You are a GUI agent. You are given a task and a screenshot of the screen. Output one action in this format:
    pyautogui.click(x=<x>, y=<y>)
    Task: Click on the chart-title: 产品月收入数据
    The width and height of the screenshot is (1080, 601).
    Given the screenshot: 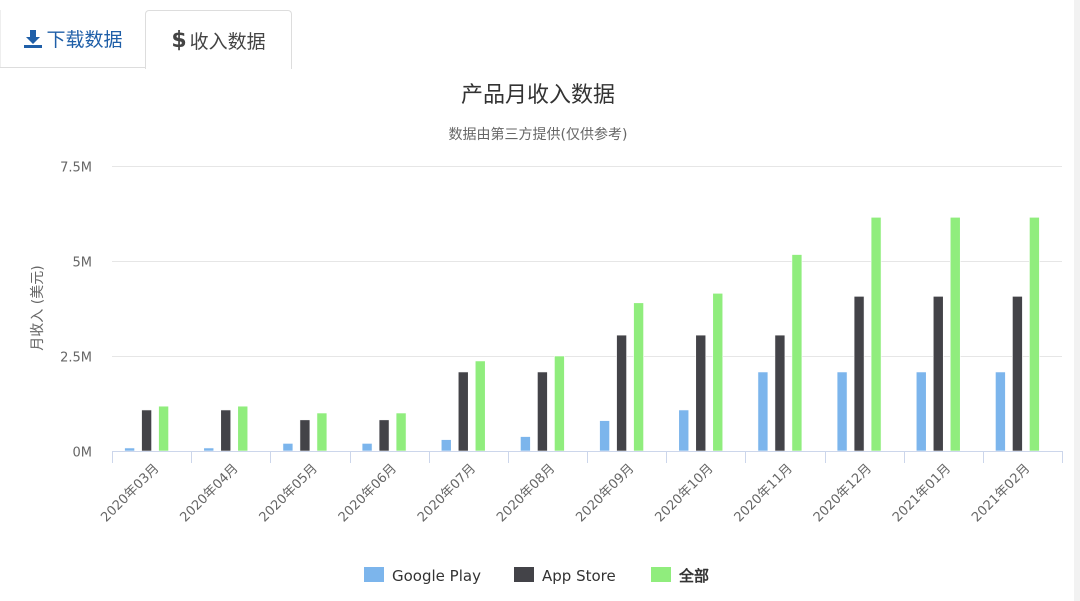 What is the action you would take?
    pyautogui.click(x=538, y=95)
    